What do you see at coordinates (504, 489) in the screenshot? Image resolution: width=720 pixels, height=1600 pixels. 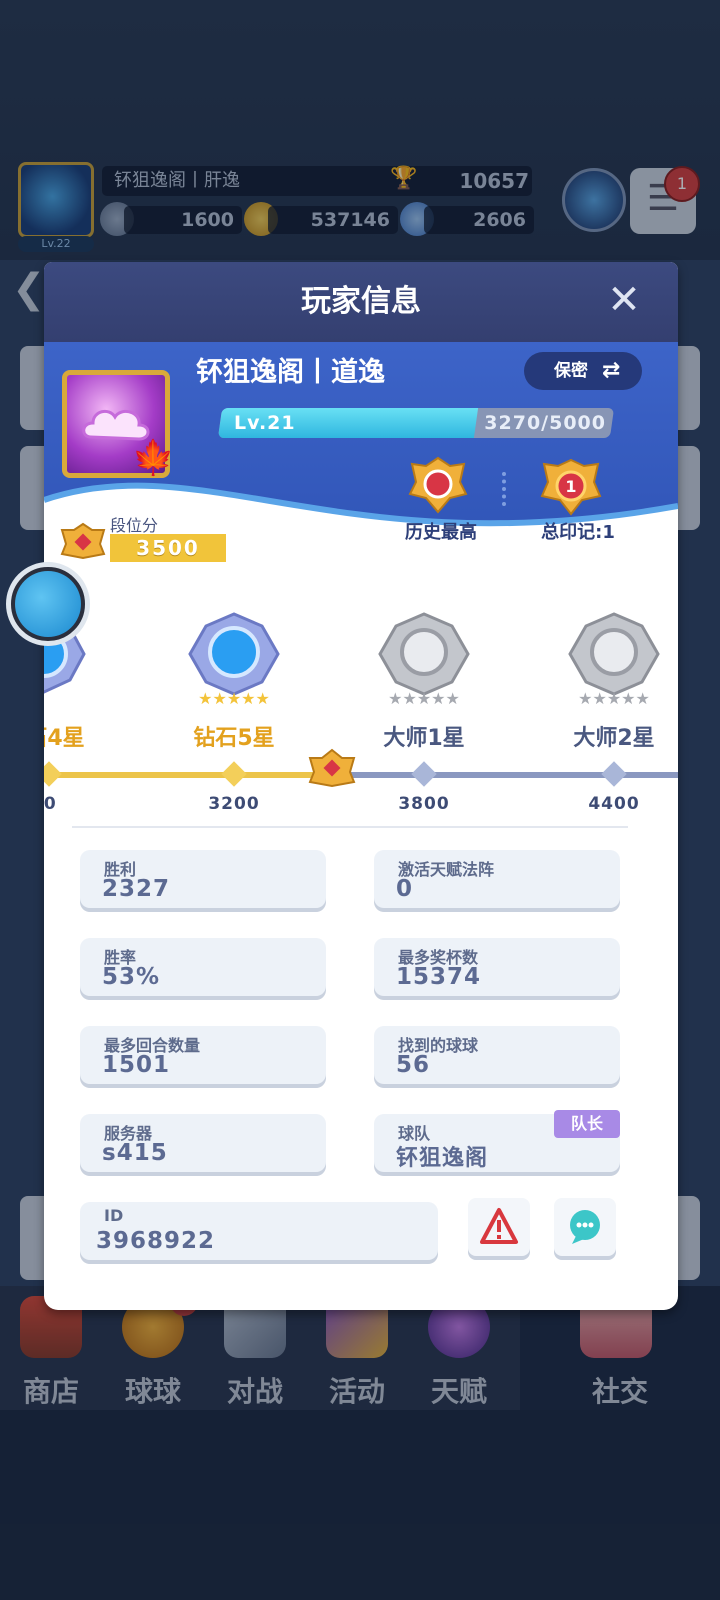 I see `divider-dots` at bounding box center [504, 489].